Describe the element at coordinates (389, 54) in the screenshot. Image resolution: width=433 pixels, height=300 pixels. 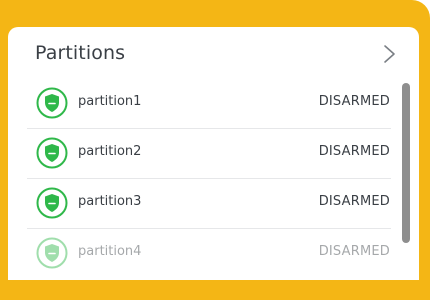
I see `chevron-right-icon` at that location.